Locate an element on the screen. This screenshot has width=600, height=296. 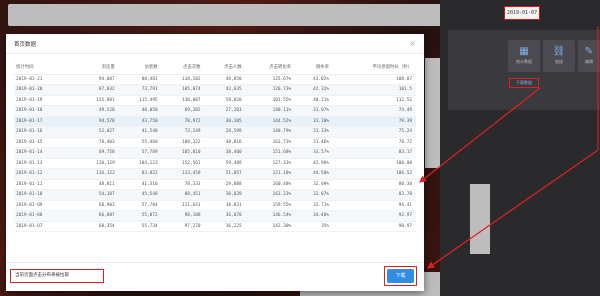
table-cell: 32.09% is located at coordinates (314, 184).